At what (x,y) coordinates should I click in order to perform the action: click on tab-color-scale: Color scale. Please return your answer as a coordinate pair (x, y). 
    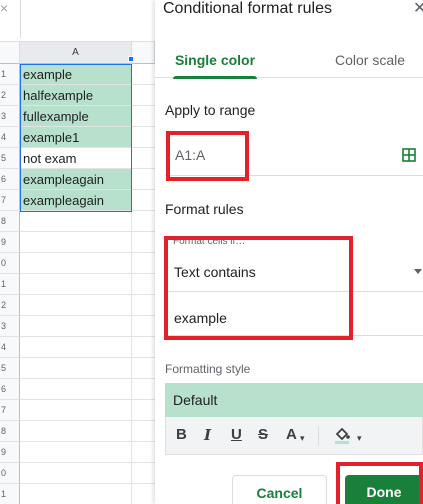
    Looking at the image, I should click on (369, 59).